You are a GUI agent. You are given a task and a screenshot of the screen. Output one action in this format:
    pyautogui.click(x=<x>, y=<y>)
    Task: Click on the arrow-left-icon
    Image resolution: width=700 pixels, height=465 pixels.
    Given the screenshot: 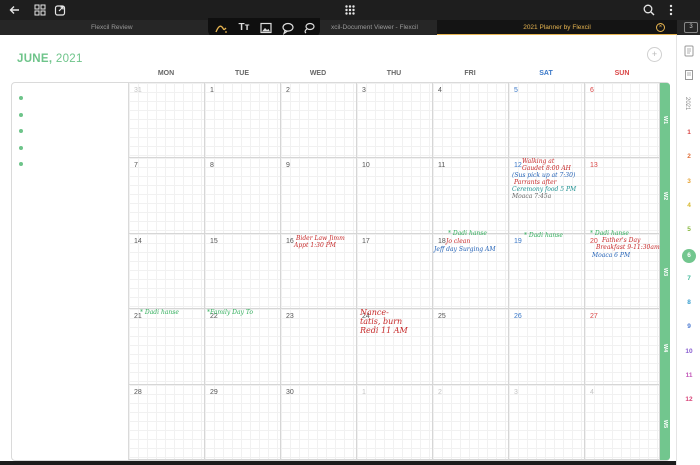 What is the action you would take?
    pyautogui.click(x=15, y=10)
    